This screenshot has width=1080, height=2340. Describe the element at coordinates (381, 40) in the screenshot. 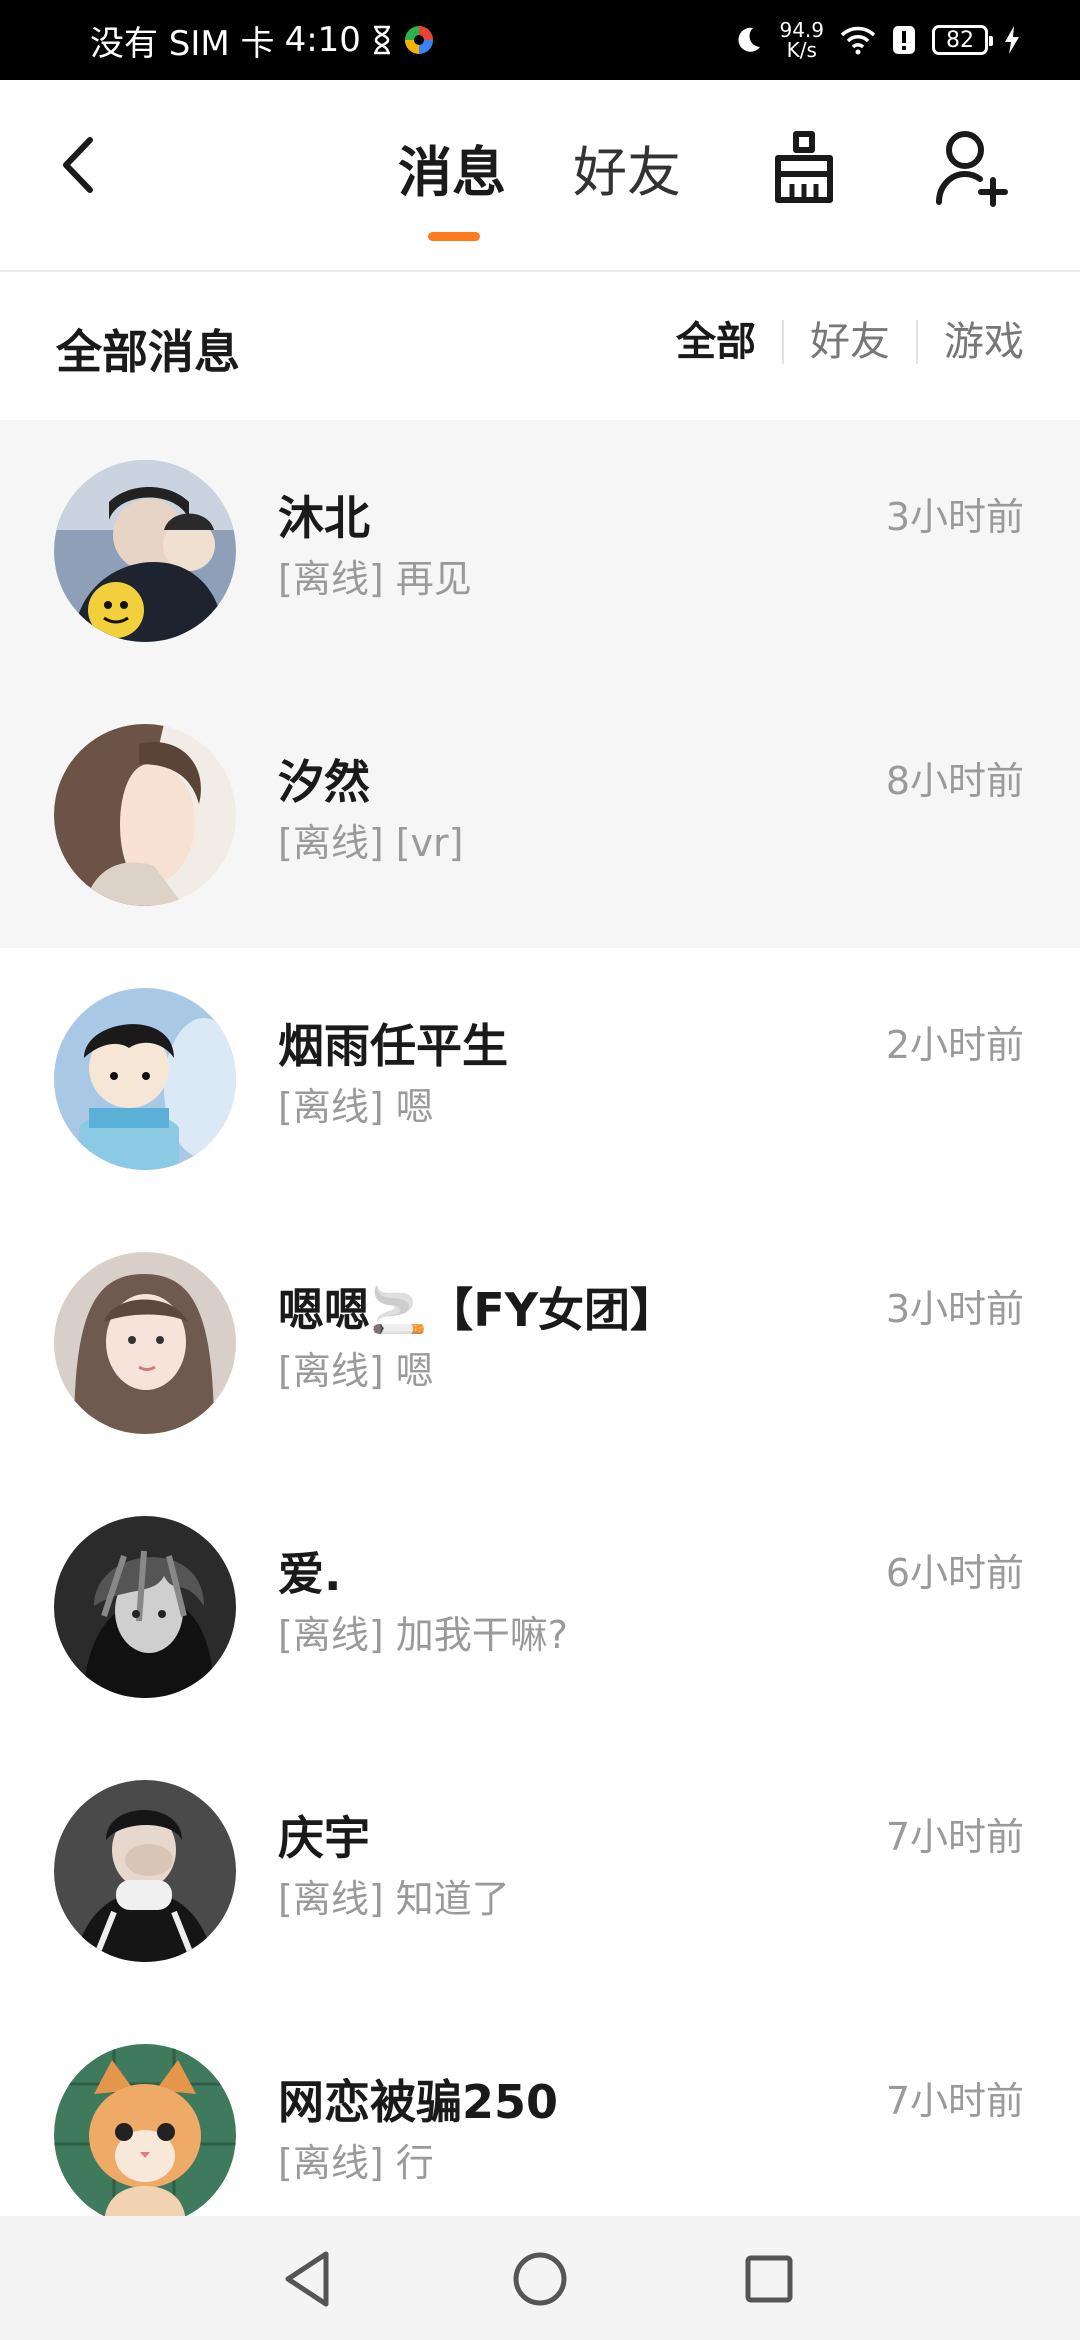

I see `hourglass-icon` at that location.